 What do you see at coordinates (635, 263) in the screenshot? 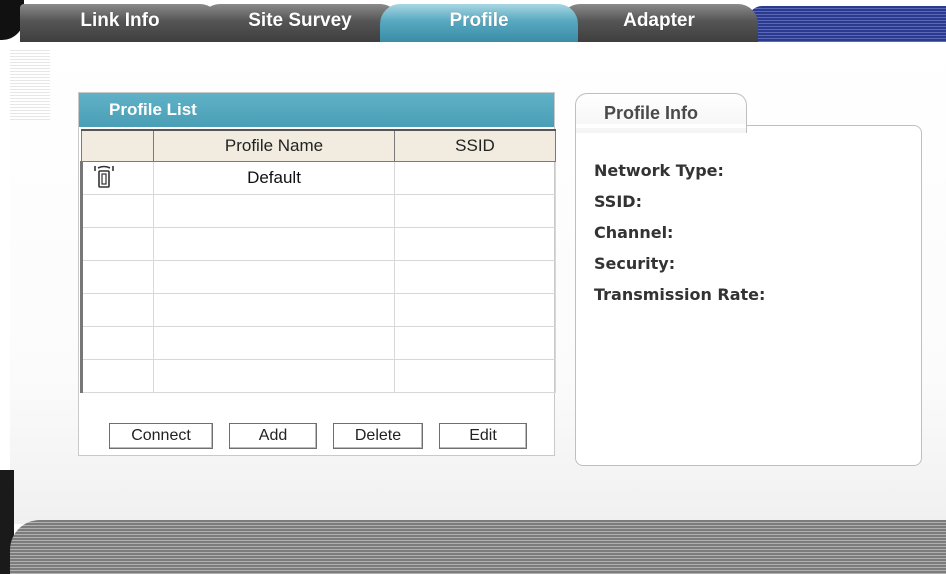
I see `security-label: Security:` at bounding box center [635, 263].